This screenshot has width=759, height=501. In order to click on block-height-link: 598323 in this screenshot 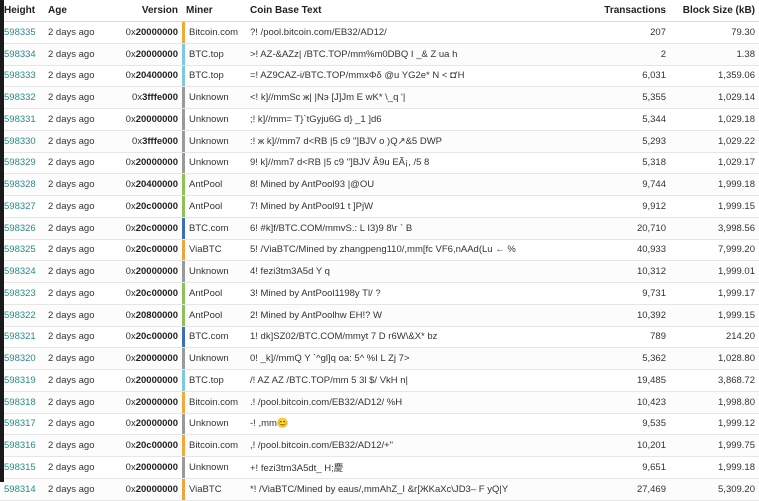, I will do `click(20, 293)`.